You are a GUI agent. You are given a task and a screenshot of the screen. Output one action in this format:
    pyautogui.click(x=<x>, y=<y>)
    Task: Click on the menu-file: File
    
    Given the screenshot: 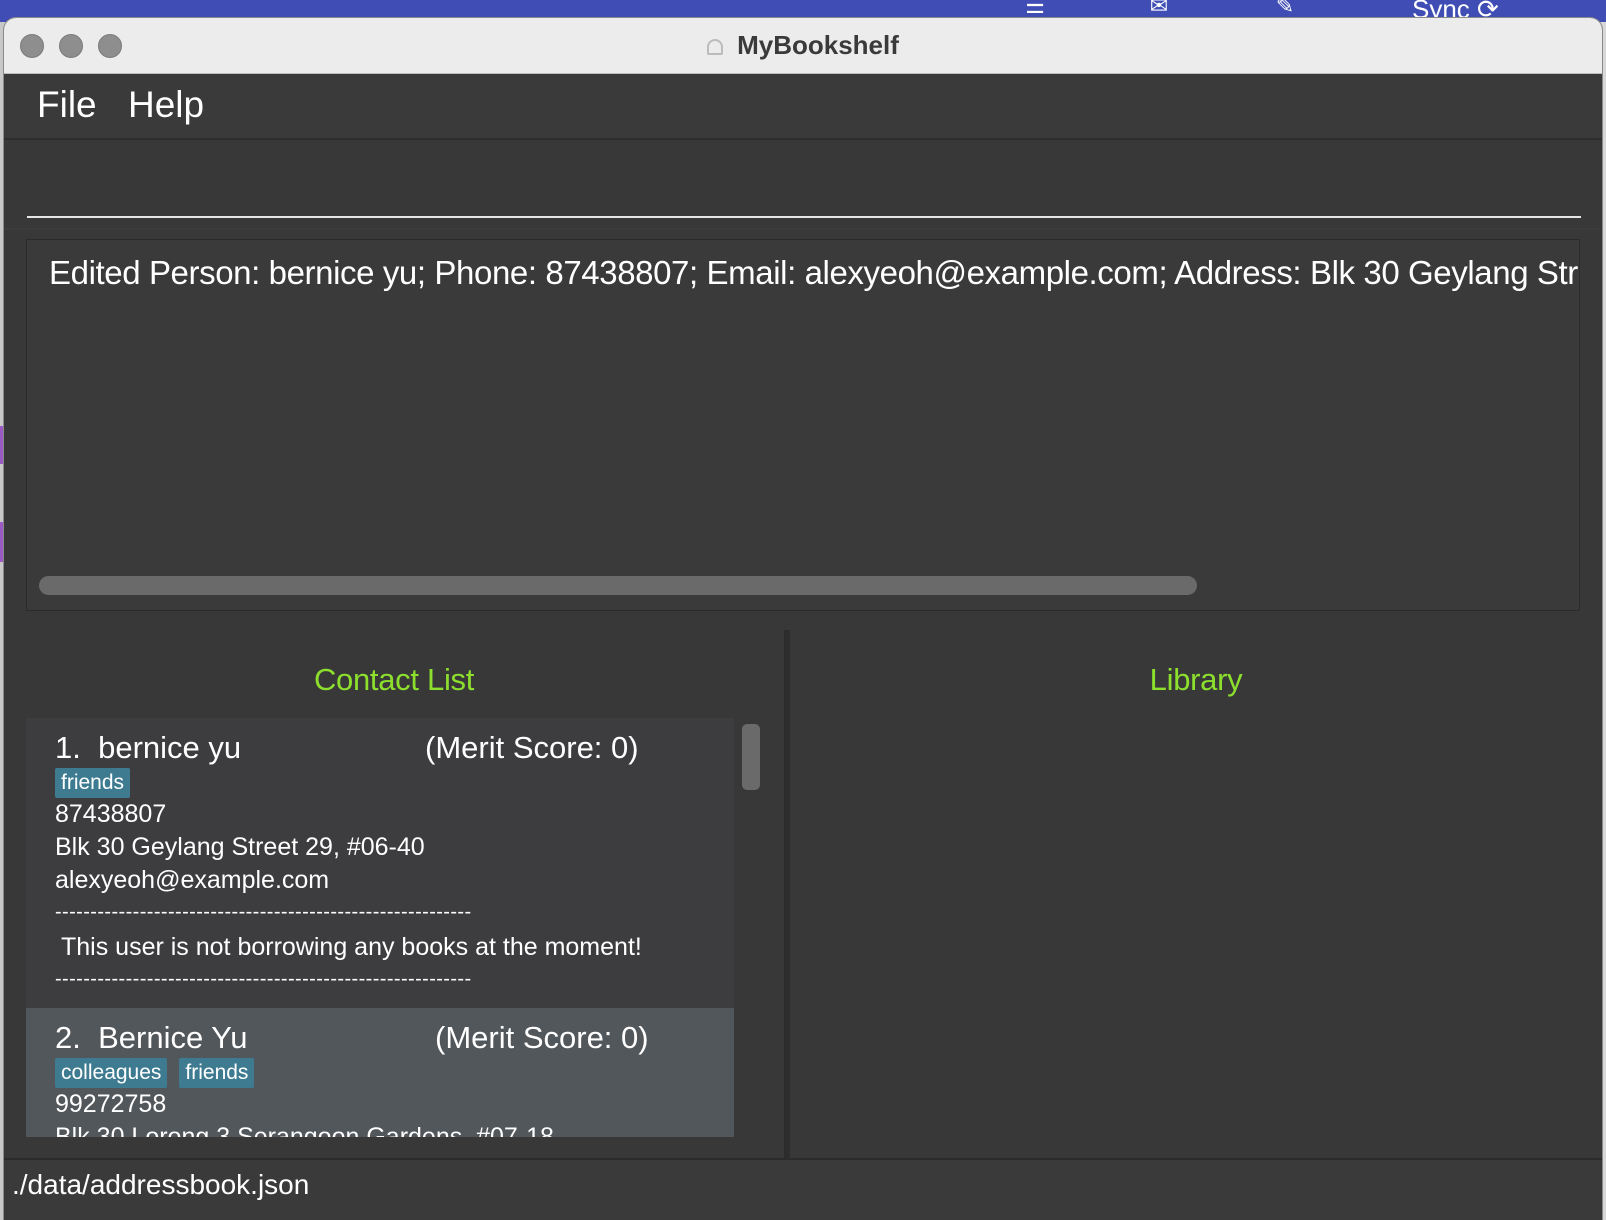 What is the action you would take?
    pyautogui.click(x=67, y=105)
    